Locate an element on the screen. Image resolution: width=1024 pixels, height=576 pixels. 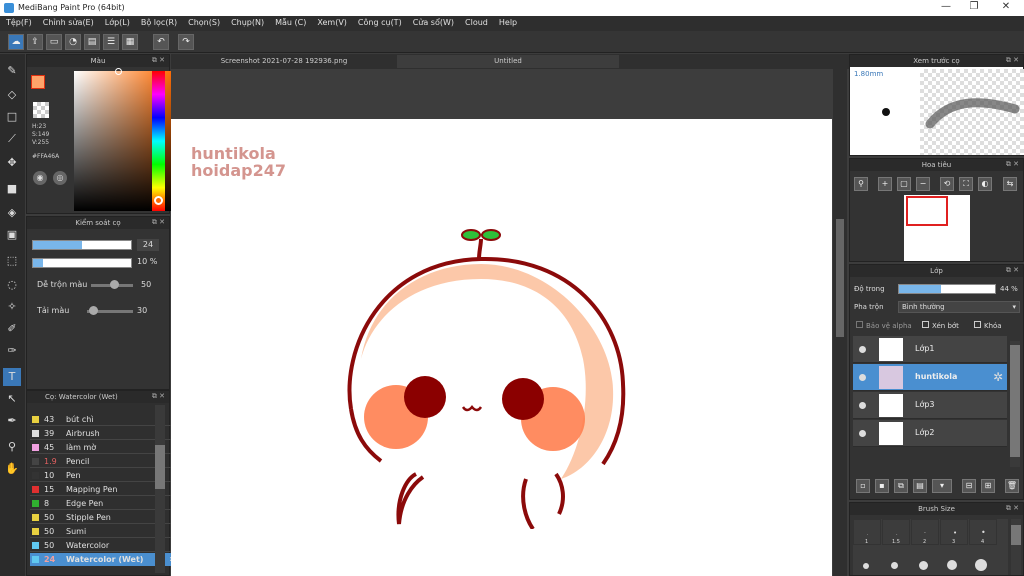
zoom-in-icon: + is located at coordinates (885, 184).